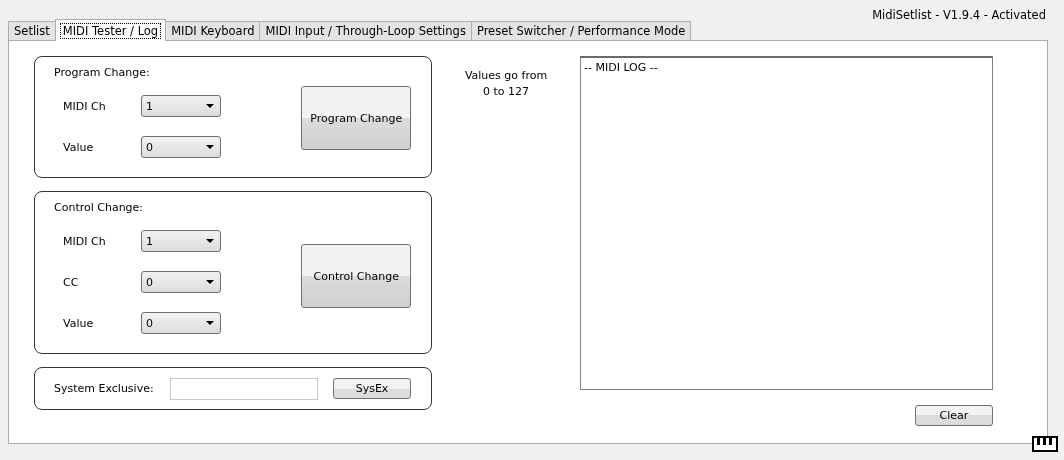  Describe the element at coordinates (213, 30) in the screenshot. I see `tab: MIDI Keyboard` at that location.